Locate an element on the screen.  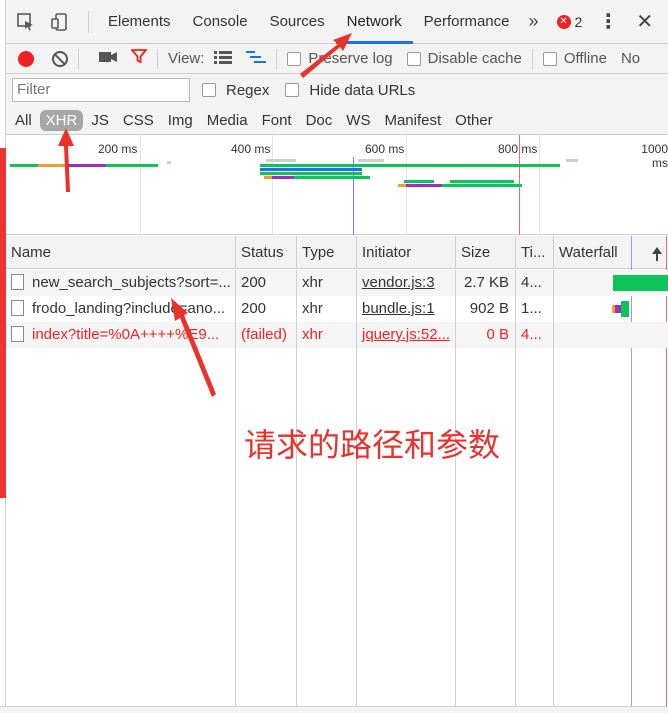
offline-label: Offline is located at coordinates (585, 58).